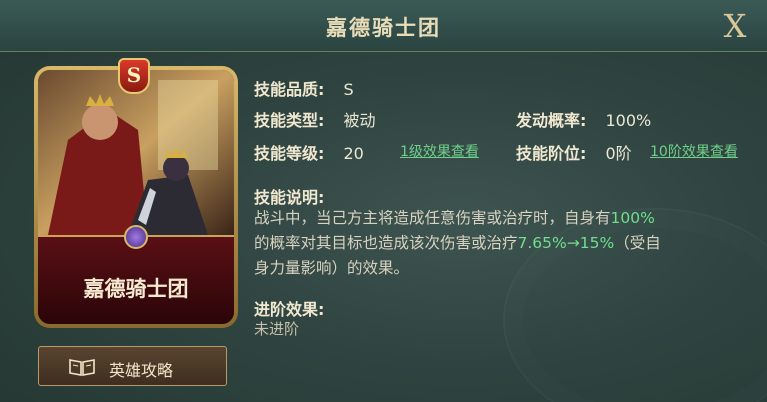  Describe the element at coordinates (289, 197) in the screenshot. I see `skill-description-label: 技能说明:` at that location.